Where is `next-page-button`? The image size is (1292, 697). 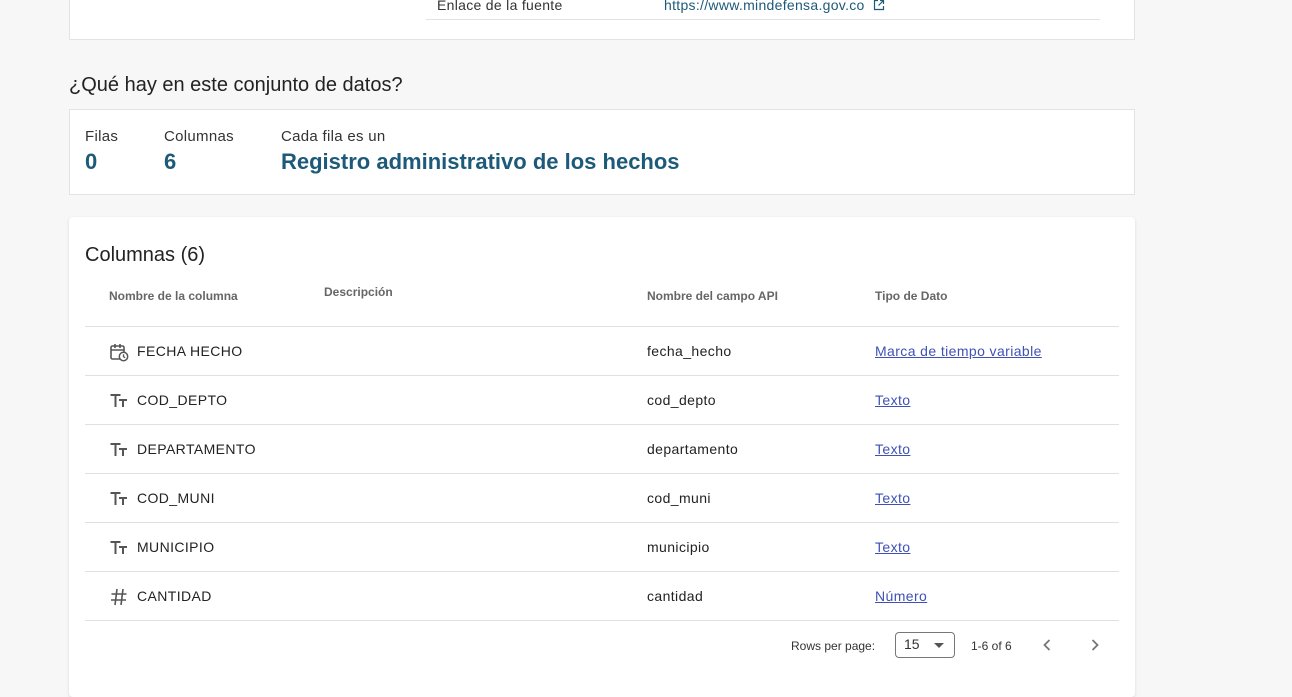 next-page-button is located at coordinates (1095, 645).